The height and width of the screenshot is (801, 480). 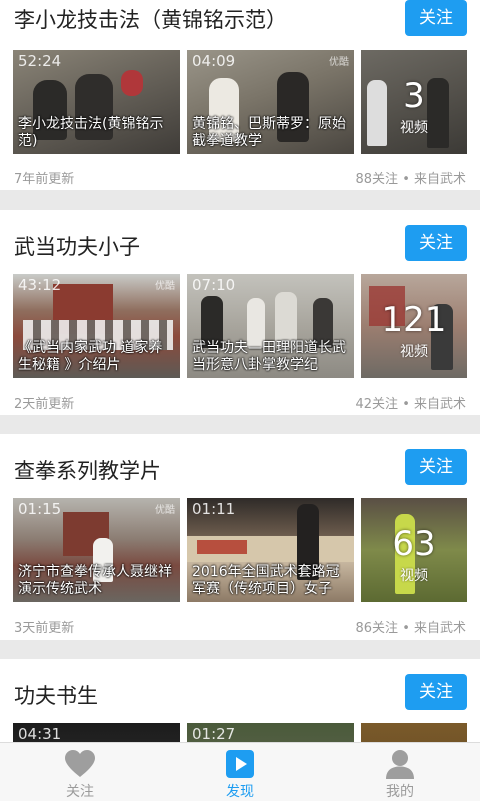 What do you see at coordinates (40, 61) in the screenshot?
I see `video-duration: 52:24` at bounding box center [40, 61].